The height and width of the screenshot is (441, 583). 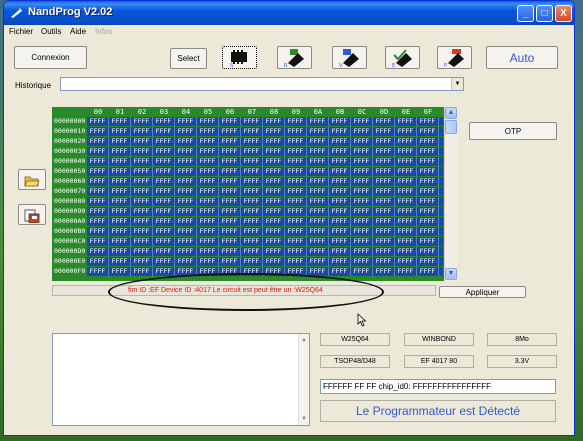 I want to click on close-button: X, so click(x=563, y=13).